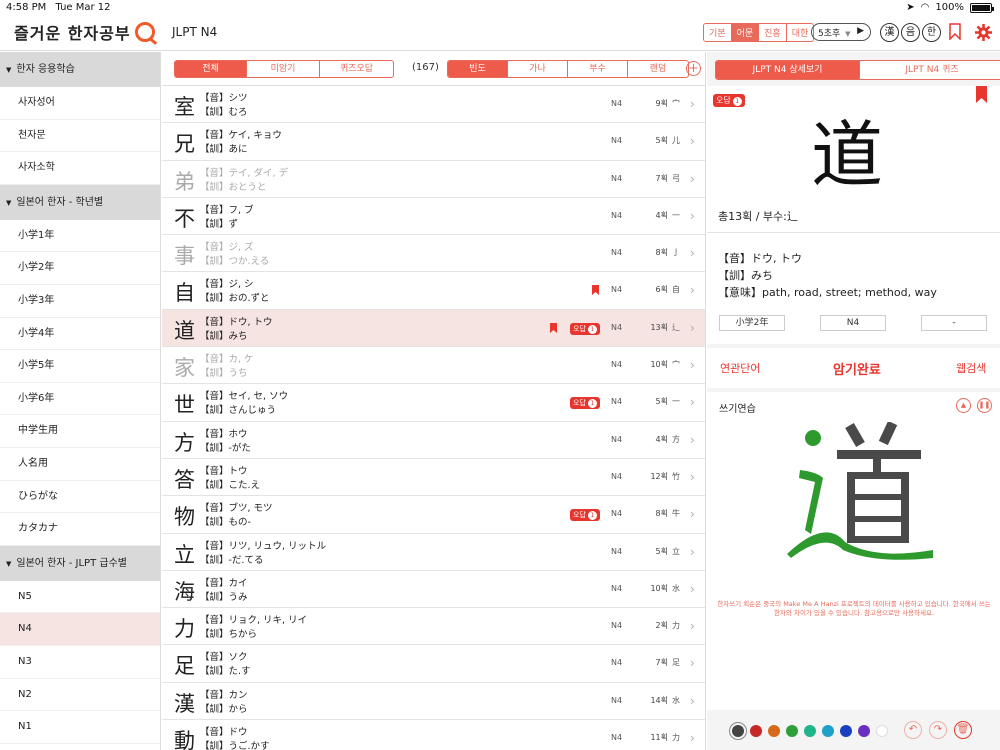 This screenshot has height=750, width=1000. What do you see at coordinates (658, 69) in the screenshot?
I see `sort-random: 랜덤` at bounding box center [658, 69].